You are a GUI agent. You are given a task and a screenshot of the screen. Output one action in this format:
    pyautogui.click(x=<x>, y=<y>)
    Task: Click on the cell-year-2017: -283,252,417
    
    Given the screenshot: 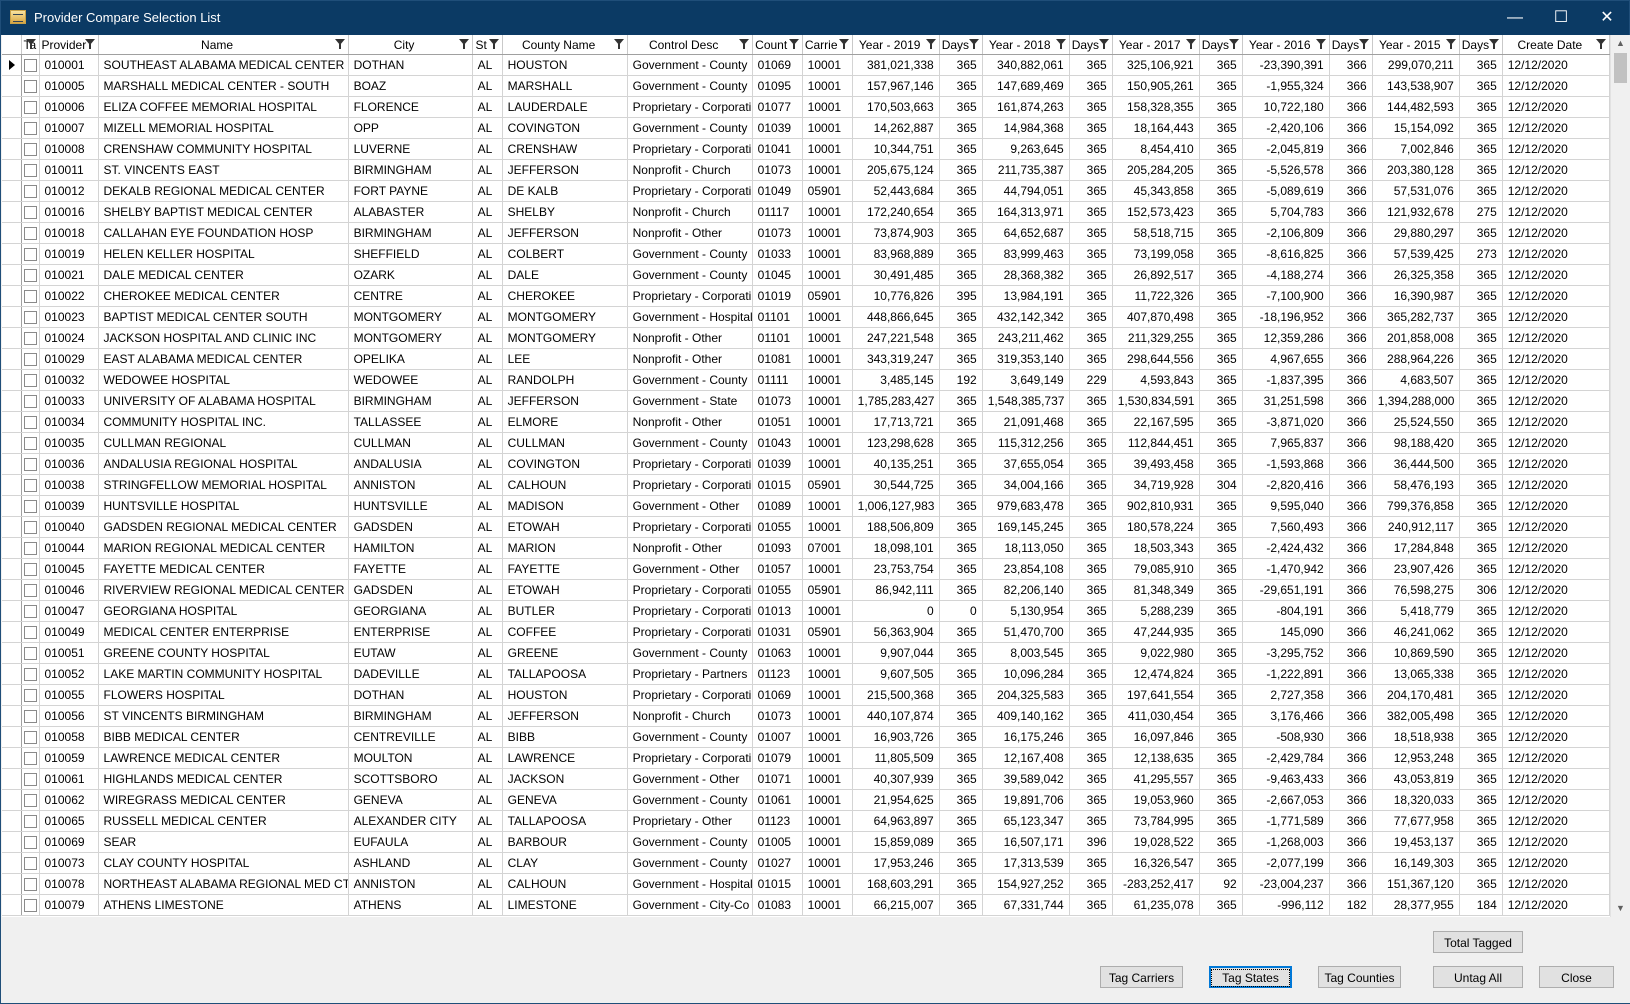 What is the action you would take?
    pyautogui.click(x=1156, y=884)
    